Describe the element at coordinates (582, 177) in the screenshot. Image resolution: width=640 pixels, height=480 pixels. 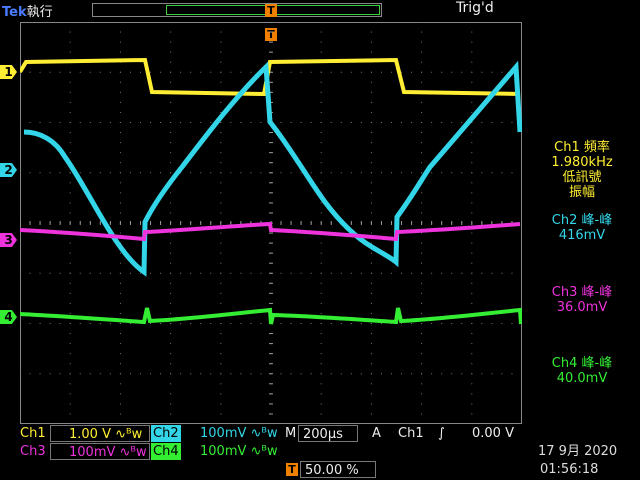
I see `measurement-note: 低訊號` at that location.